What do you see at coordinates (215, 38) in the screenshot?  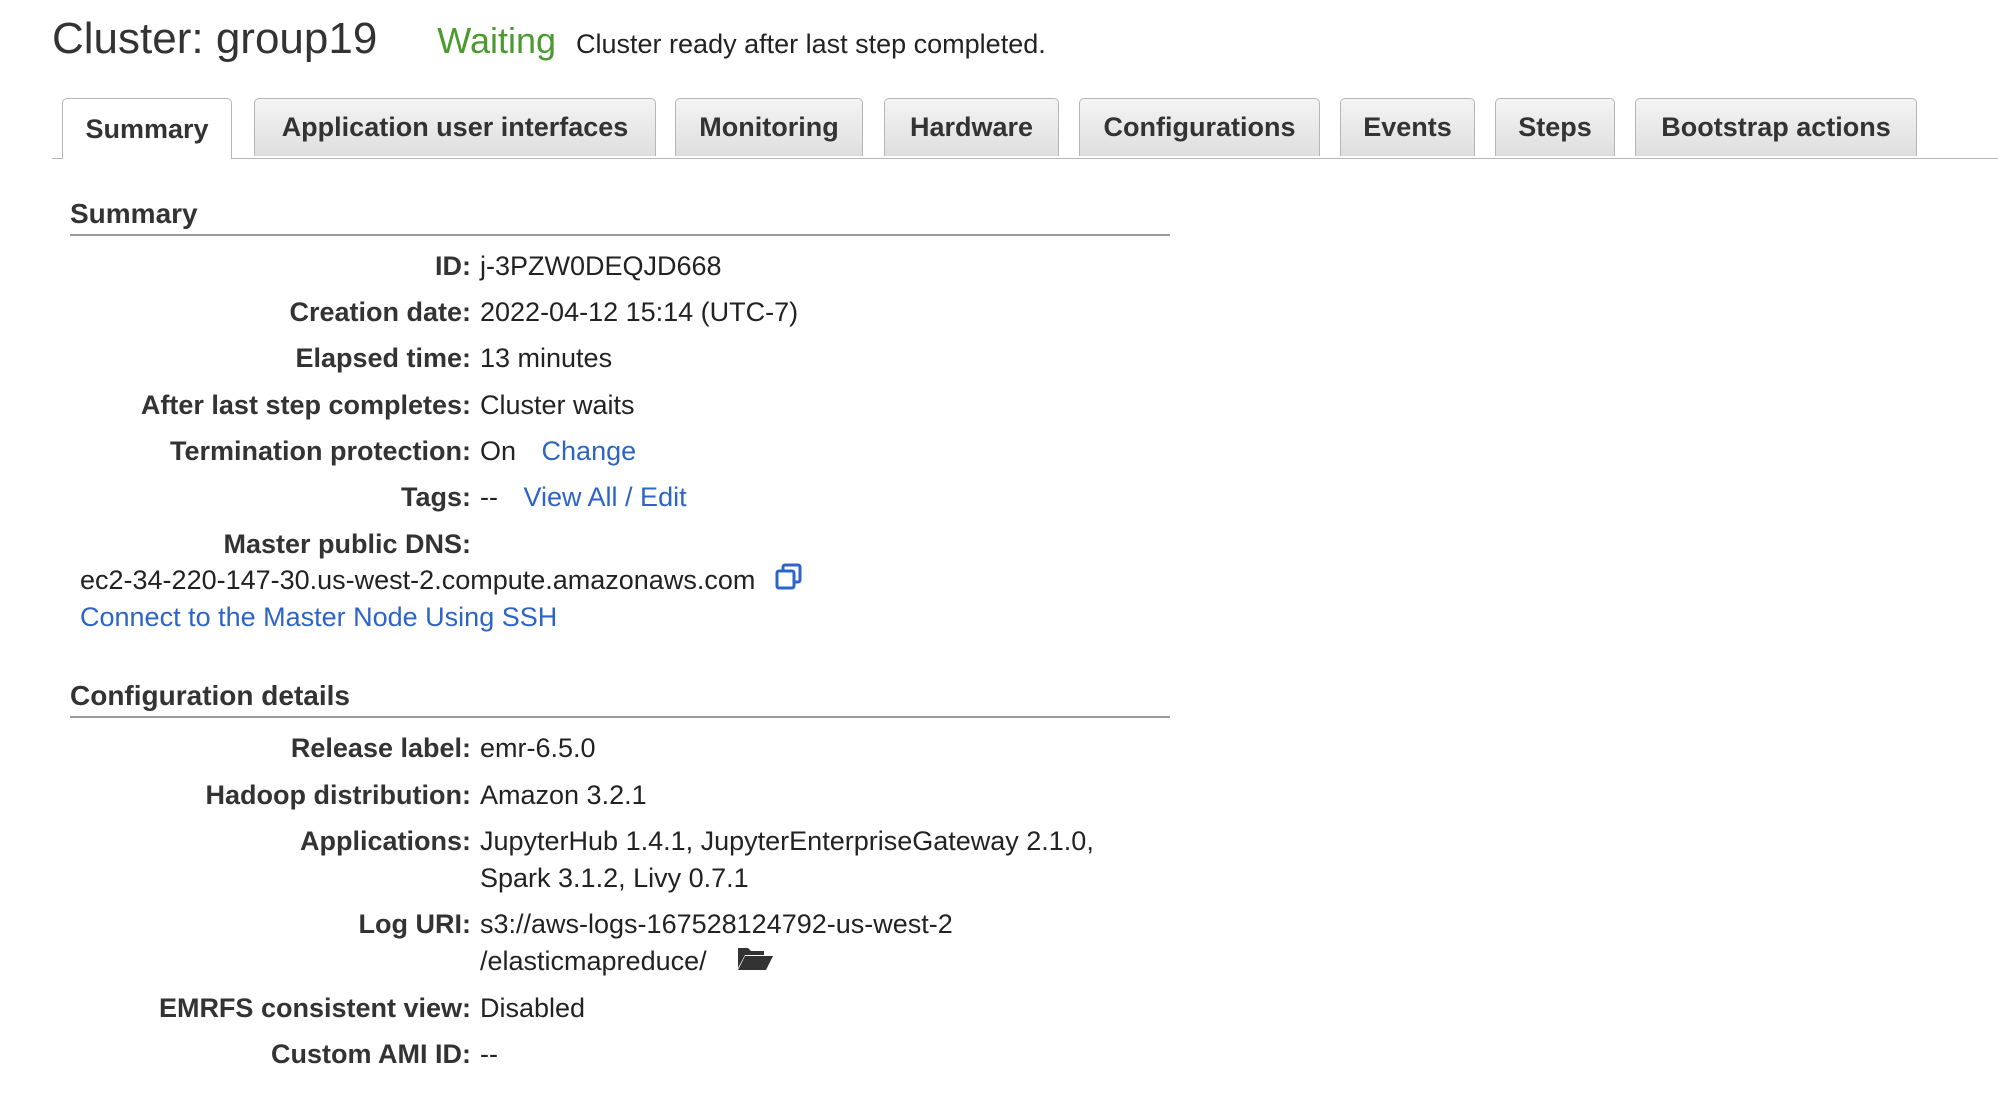 I see `page-title: Cluster: group19` at bounding box center [215, 38].